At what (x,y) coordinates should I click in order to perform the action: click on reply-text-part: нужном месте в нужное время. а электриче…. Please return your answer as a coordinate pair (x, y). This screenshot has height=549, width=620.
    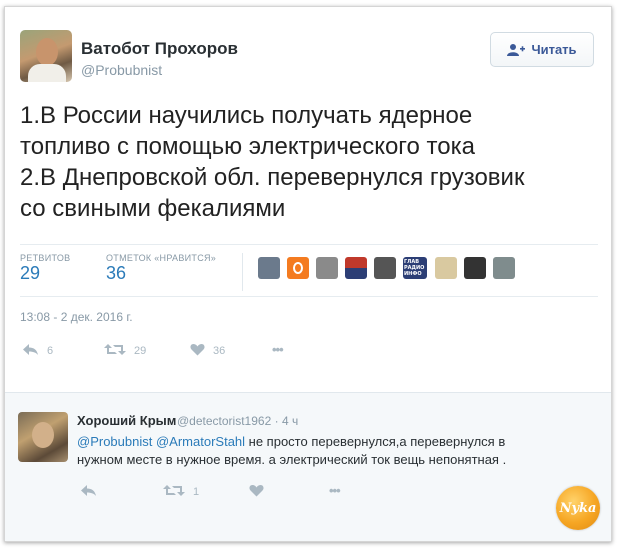
    Looking at the image, I should click on (292, 459).